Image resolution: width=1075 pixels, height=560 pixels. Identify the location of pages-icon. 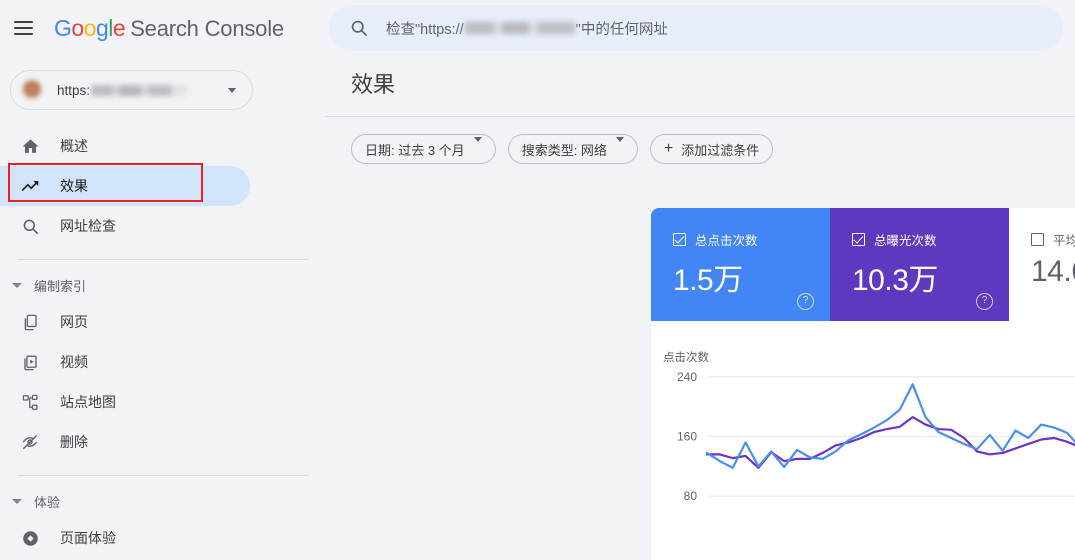
(30, 322).